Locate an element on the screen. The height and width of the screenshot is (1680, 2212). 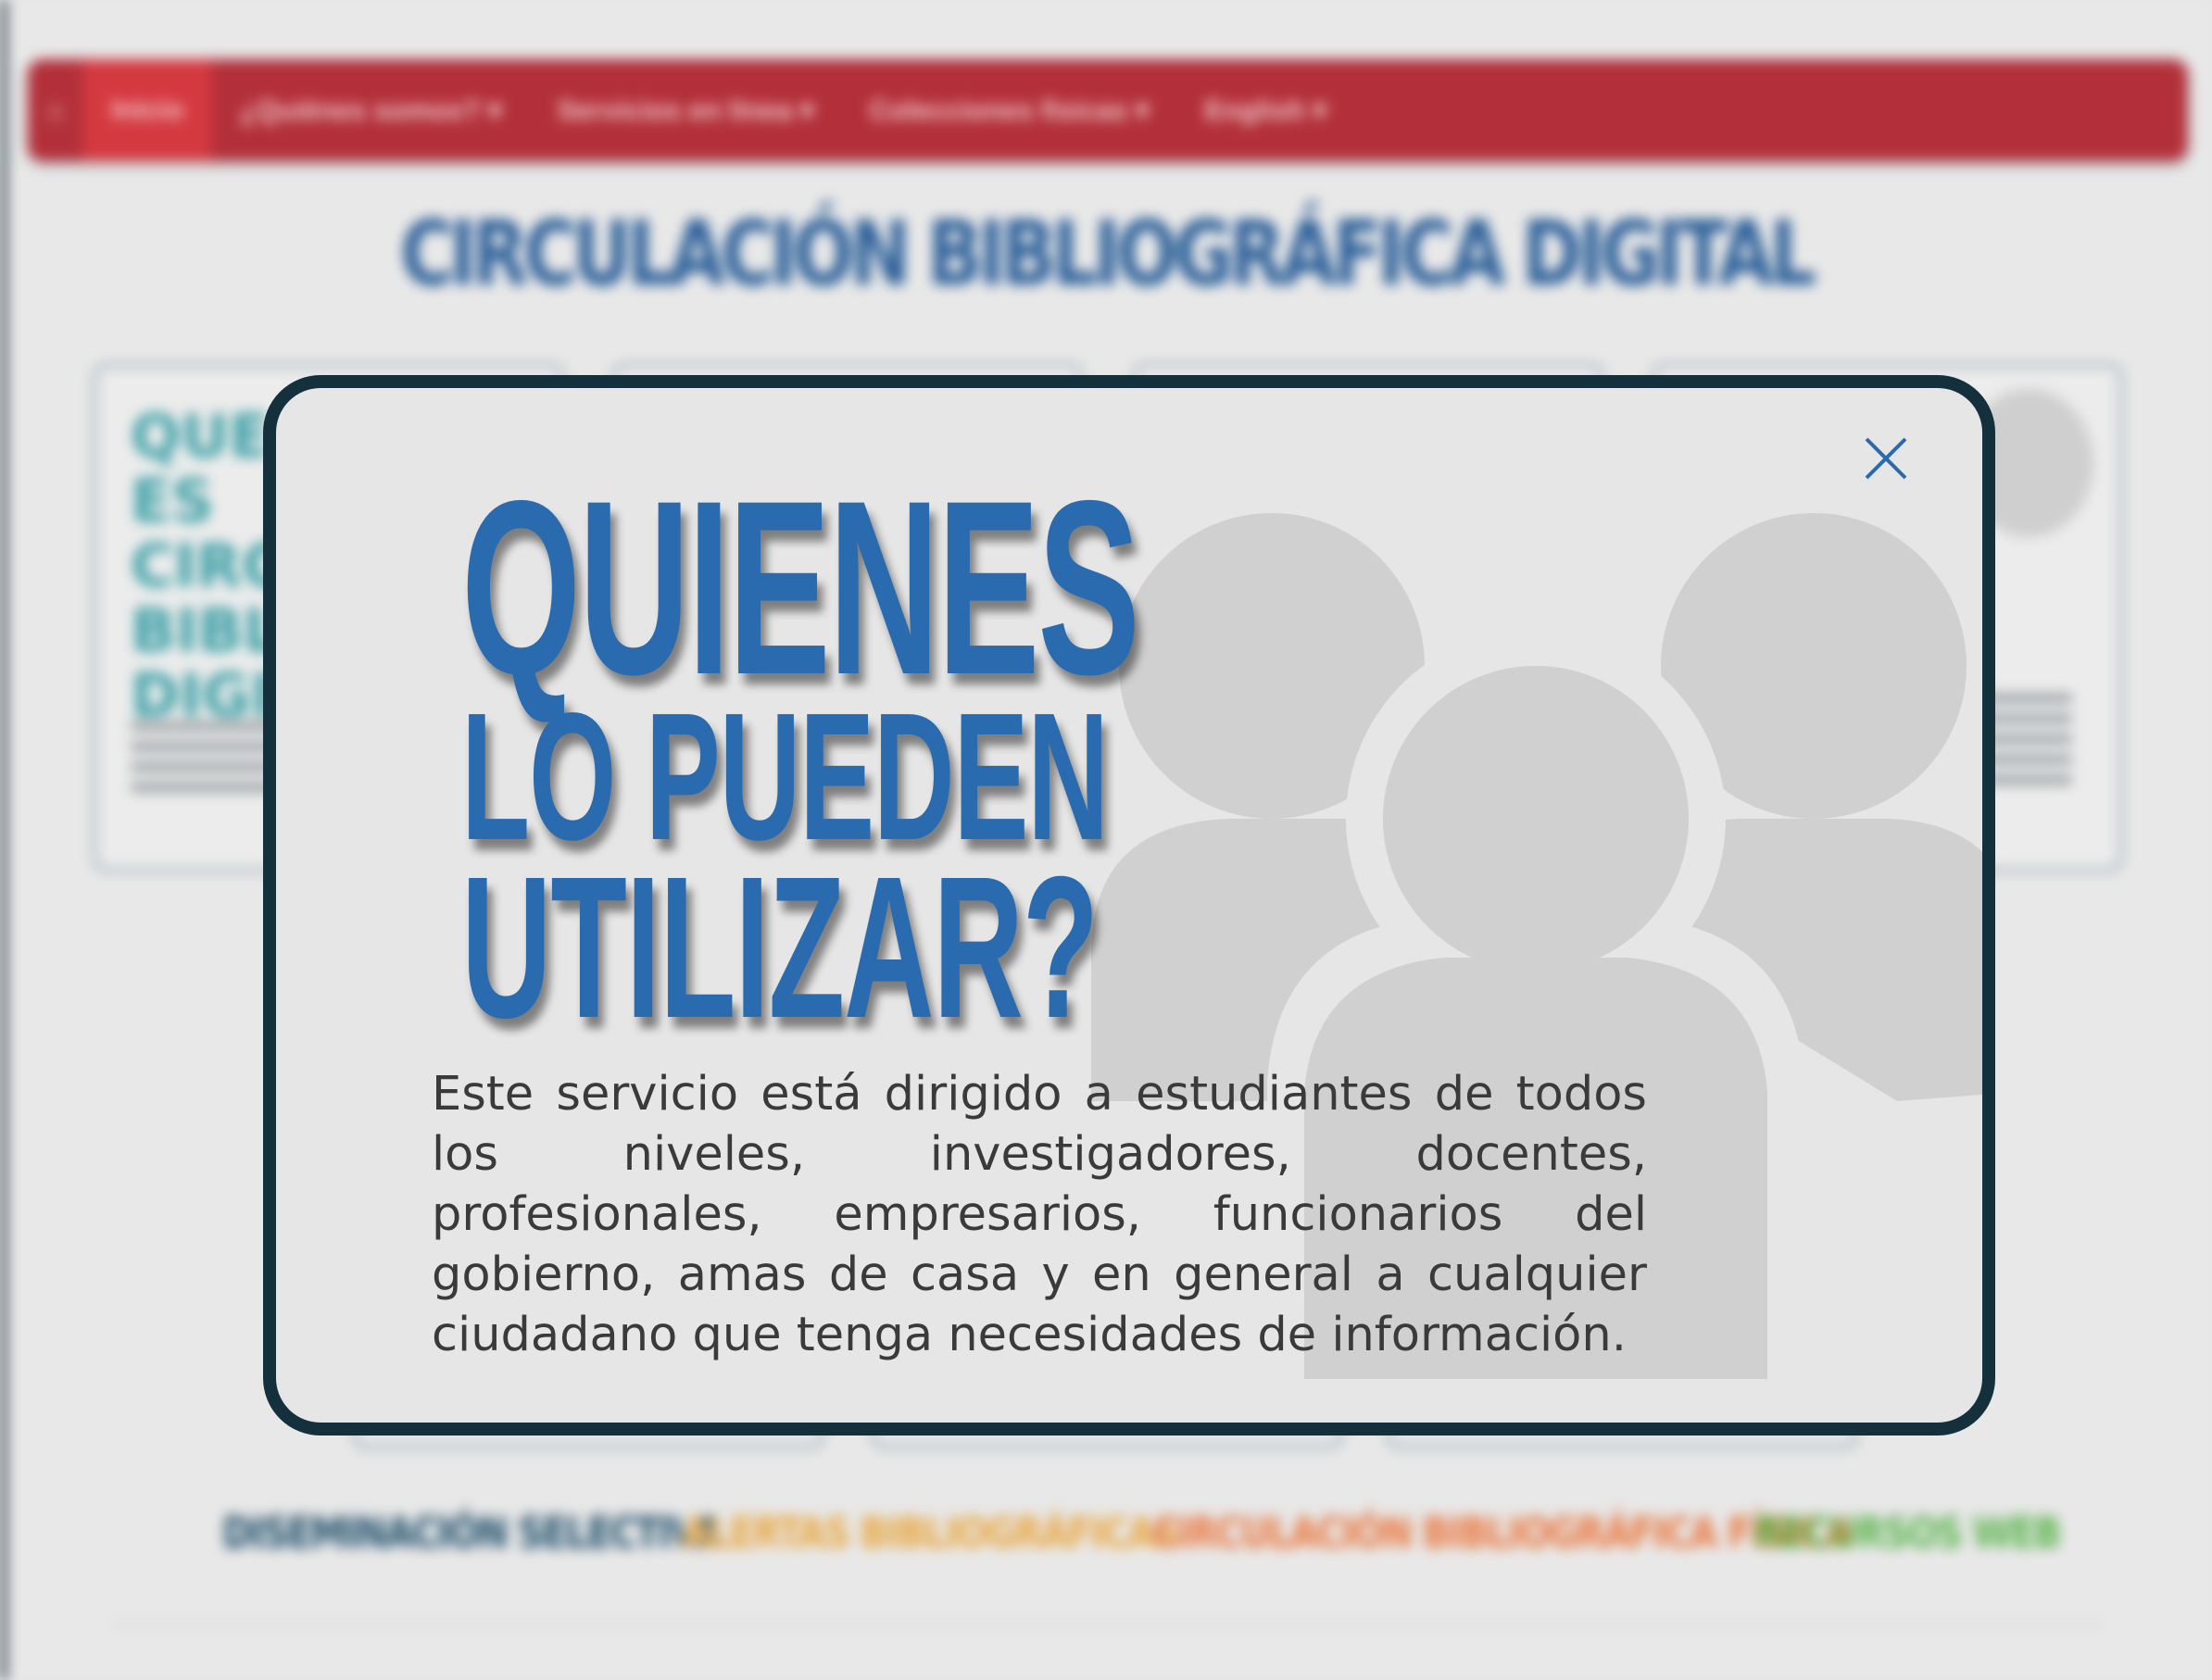
close-button is located at coordinates (1886, 458).